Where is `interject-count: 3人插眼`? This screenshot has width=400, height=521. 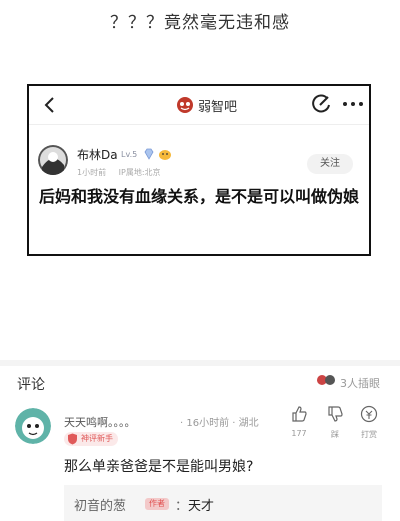 interject-count: 3人插眼 is located at coordinates (360, 383).